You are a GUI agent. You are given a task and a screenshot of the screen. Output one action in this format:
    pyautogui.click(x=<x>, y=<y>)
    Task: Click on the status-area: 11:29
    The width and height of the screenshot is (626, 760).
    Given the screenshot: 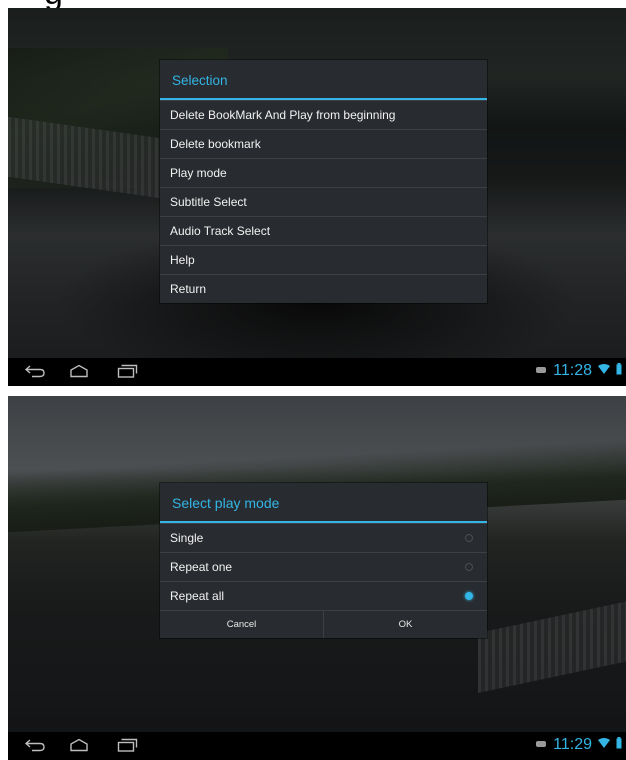 What is the action you would take?
    pyautogui.click(x=578, y=745)
    